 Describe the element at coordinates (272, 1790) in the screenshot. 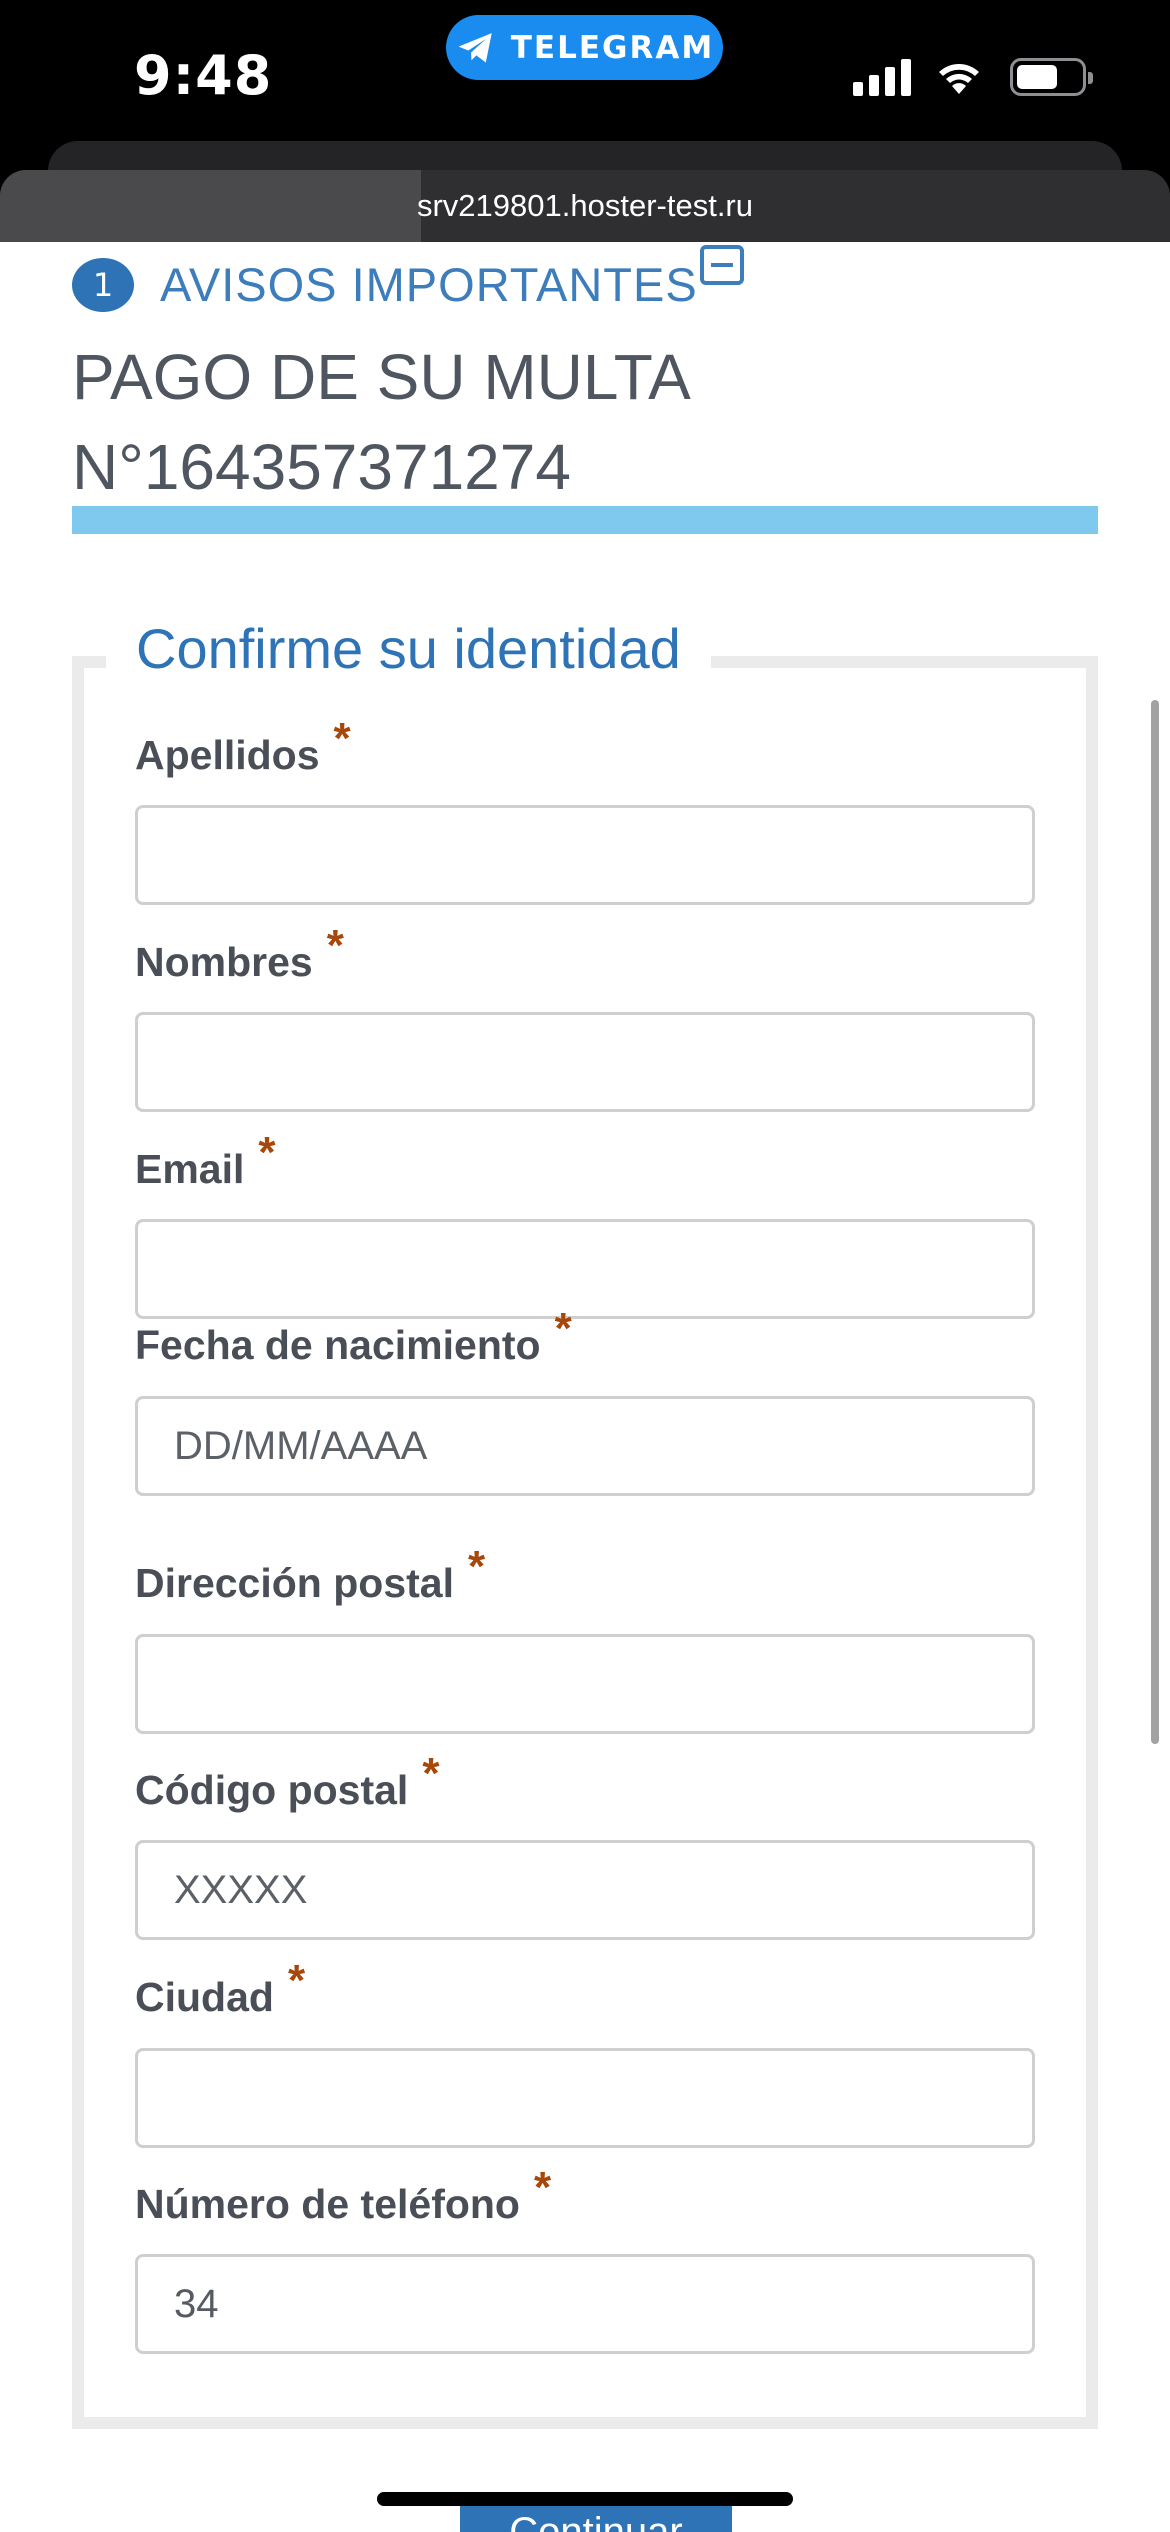

I see `label-text: Código postal` at that location.